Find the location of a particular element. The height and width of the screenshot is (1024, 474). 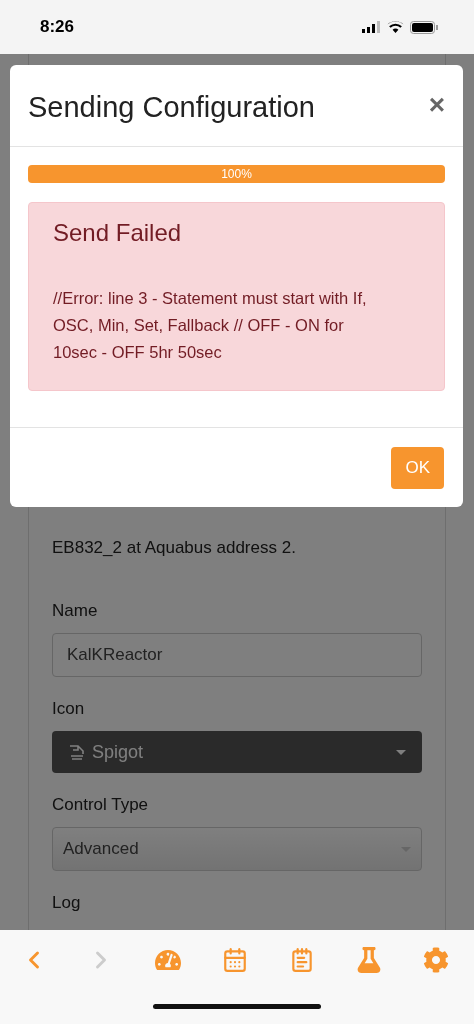

name-field: KalKReactor is located at coordinates (237, 655).